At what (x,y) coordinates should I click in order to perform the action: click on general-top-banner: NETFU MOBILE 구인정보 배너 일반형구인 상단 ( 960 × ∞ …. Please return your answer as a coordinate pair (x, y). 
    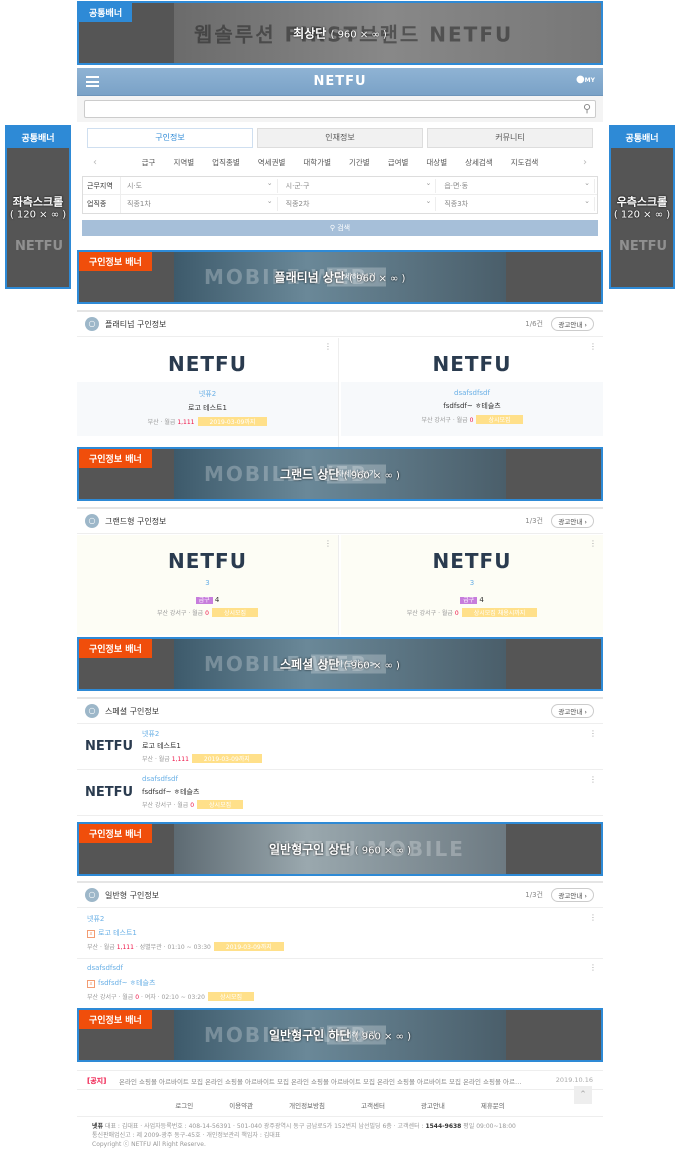
    Looking at the image, I should click on (340, 849).